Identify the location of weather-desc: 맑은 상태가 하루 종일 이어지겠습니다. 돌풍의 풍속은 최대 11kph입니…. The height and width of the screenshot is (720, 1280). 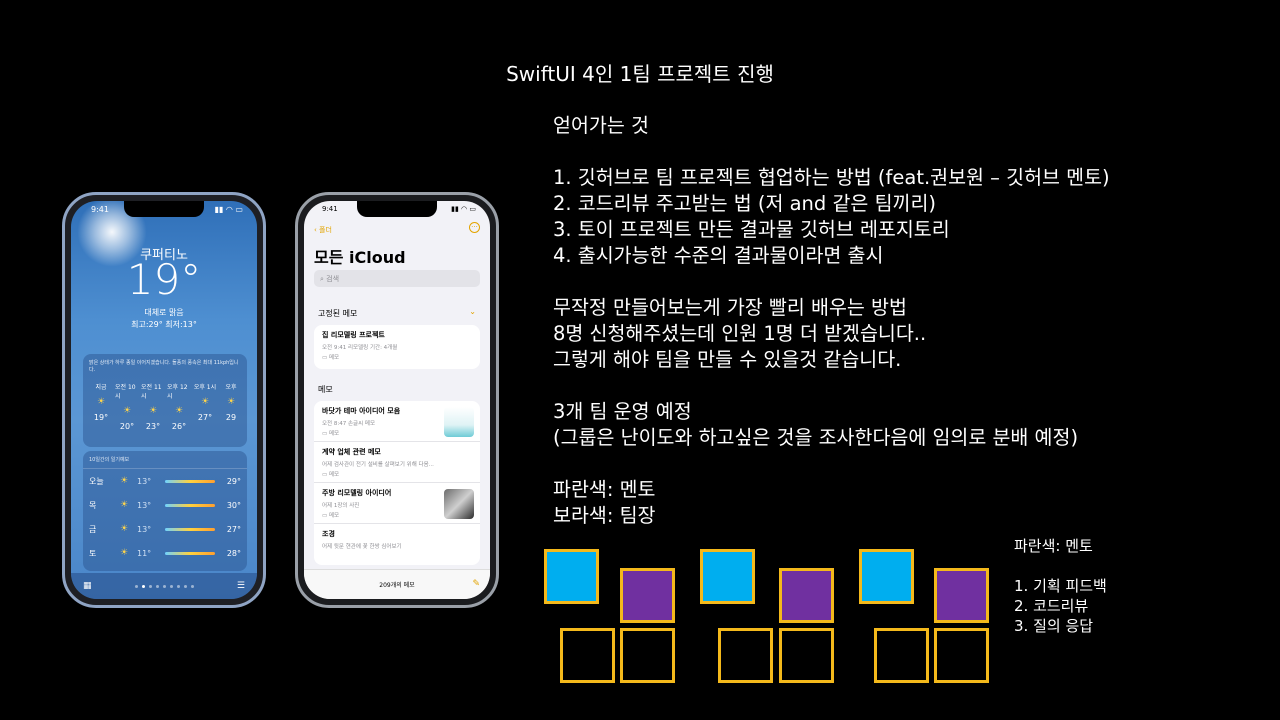
(164, 366).